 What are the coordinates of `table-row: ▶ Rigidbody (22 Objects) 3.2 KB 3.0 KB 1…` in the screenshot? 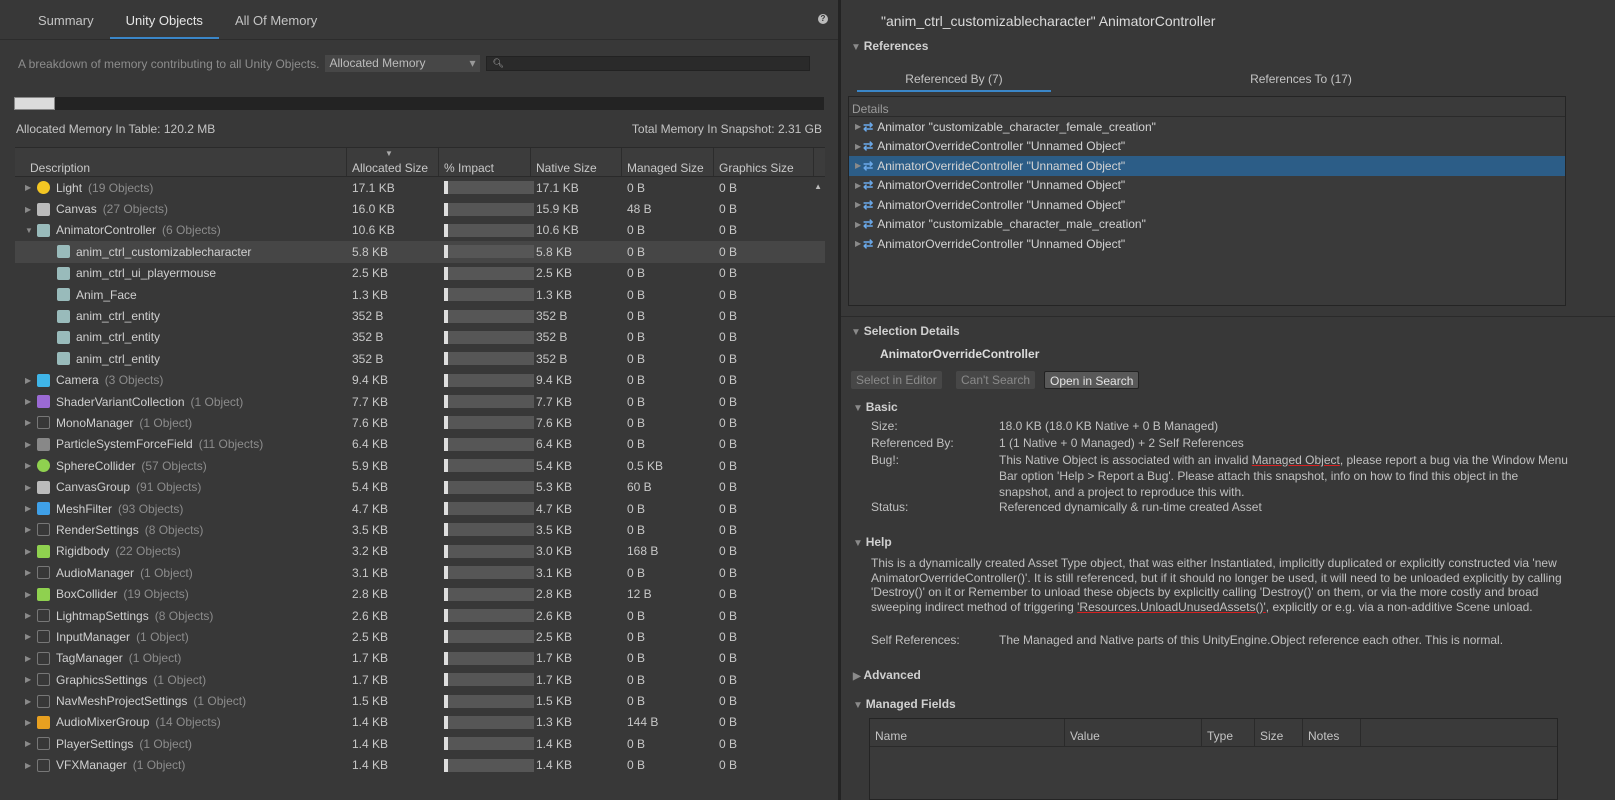 It's located at (420, 551).